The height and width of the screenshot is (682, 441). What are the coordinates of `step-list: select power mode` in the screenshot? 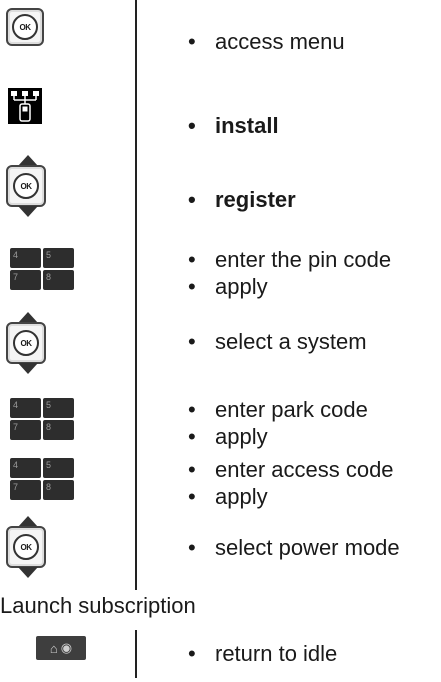 It's located at (294, 547).